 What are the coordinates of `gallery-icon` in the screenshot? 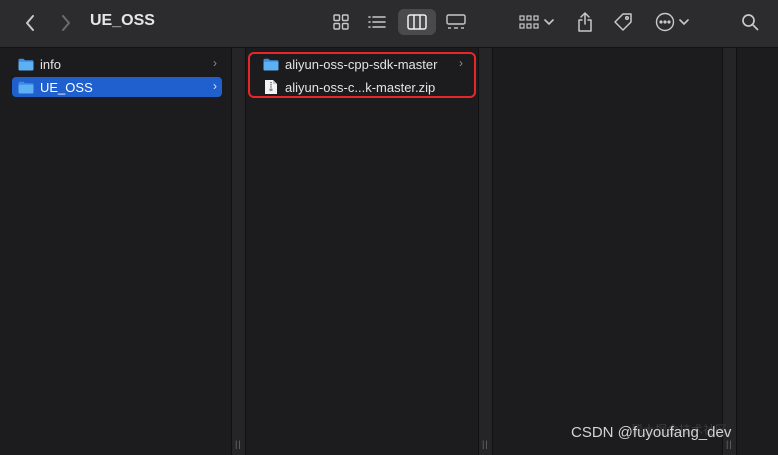 It's located at (456, 21).